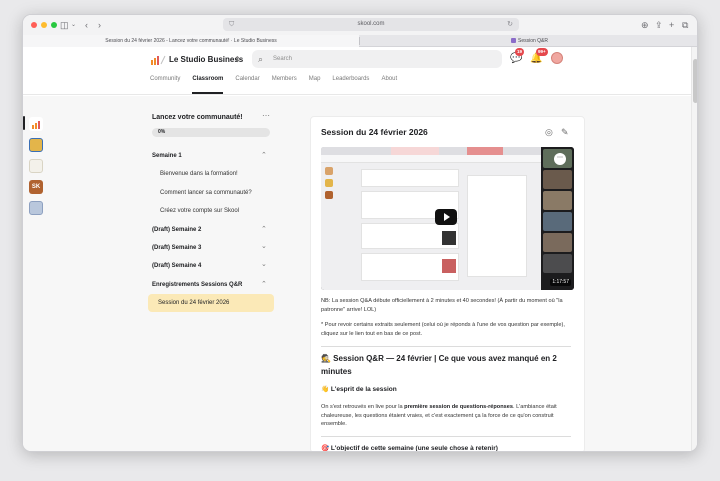 The height and width of the screenshot is (481, 720). Describe the element at coordinates (671, 25) in the screenshot. I see `new-tab-icon: +` at that location.